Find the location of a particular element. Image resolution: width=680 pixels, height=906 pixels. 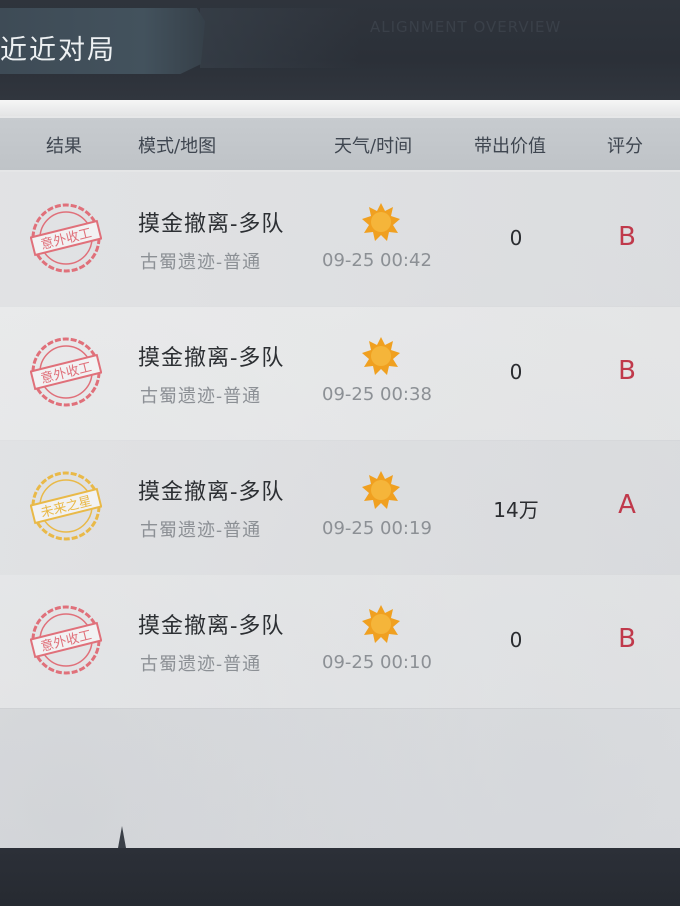

match-grade: A is located at coordinates (627, 505).